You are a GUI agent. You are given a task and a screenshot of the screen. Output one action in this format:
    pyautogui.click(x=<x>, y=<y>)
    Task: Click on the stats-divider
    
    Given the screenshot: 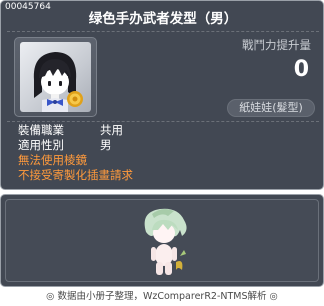 What is the action you would take?
    pyautogui.click(x=163, y=121)
    